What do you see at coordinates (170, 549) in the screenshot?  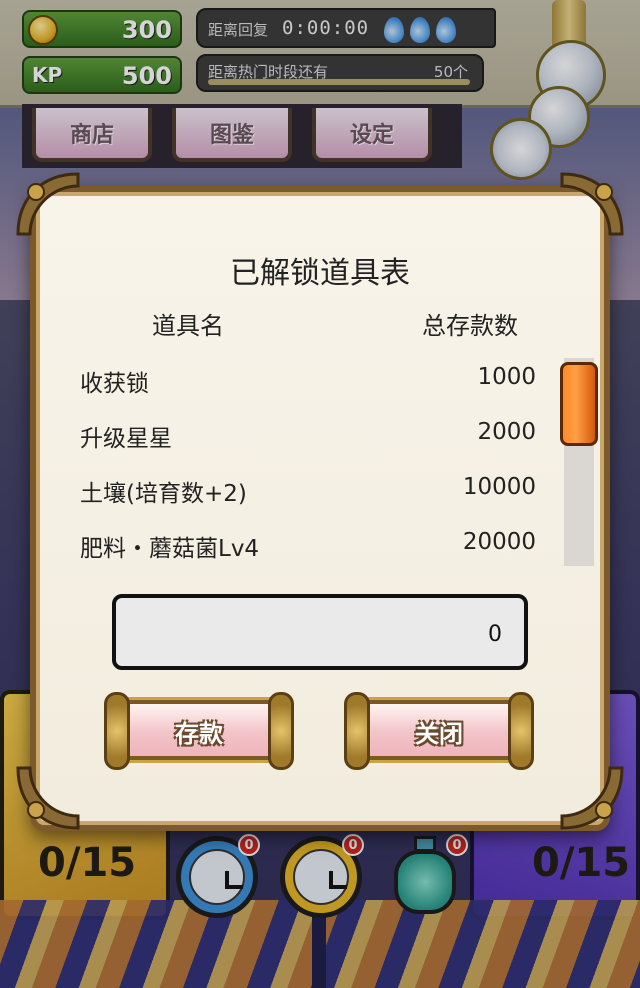 I see `item-name: 肥料・蘑菇菌Lv4` at bounding box center [170, 549].